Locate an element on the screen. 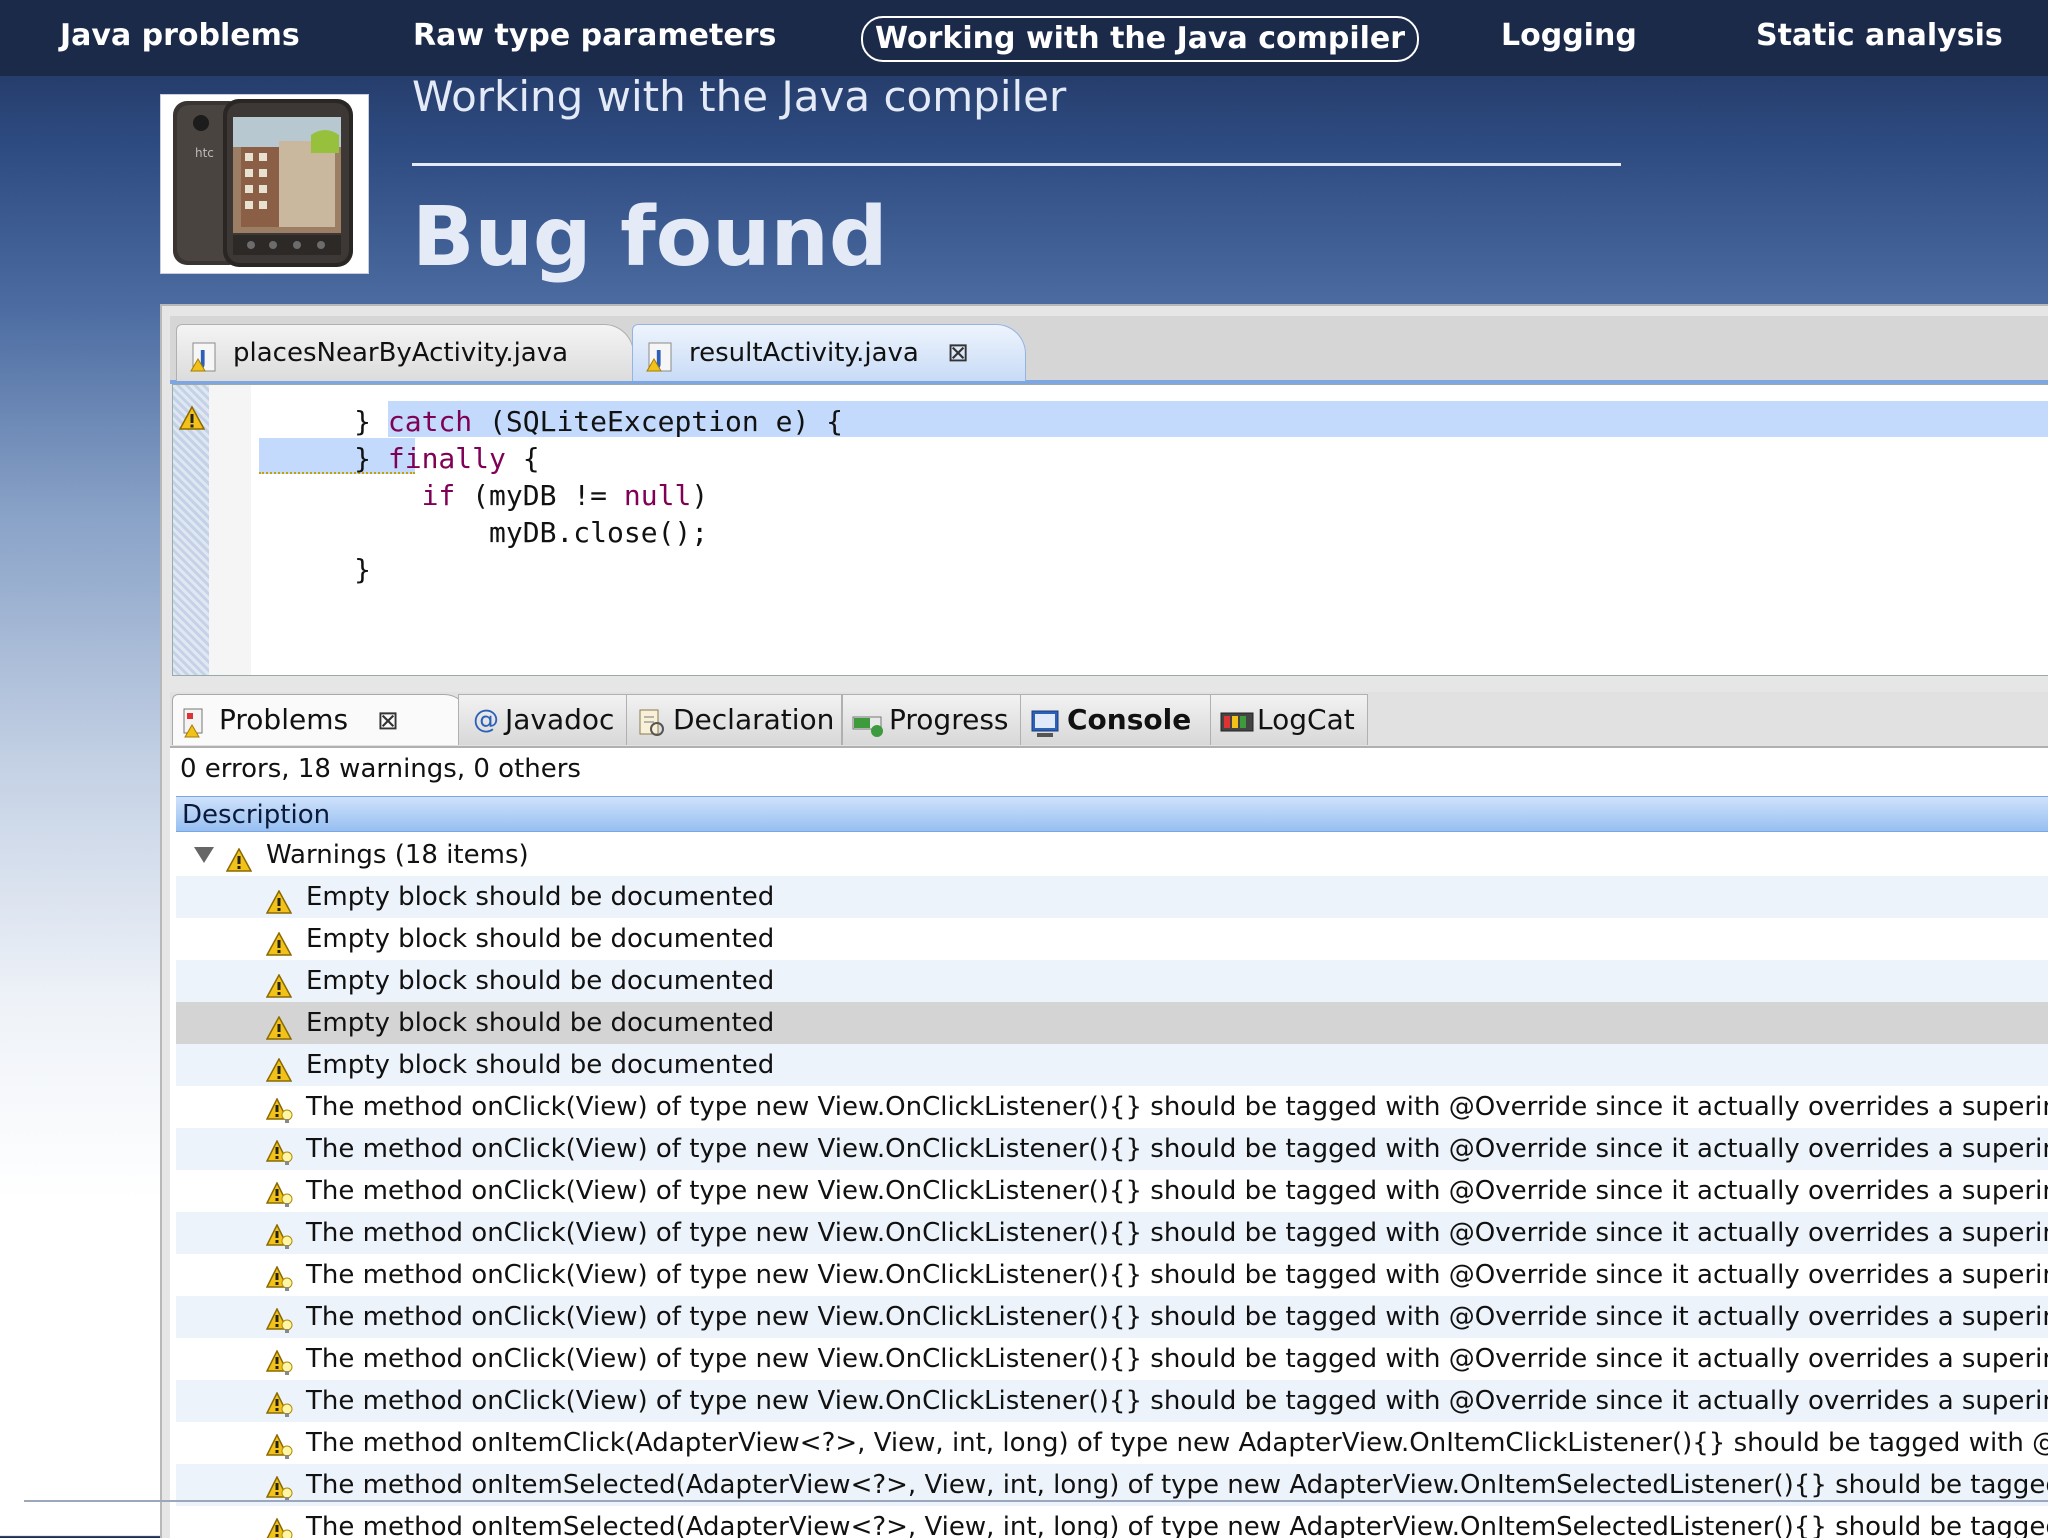  tab-result-activity: J resultActivity.java ⊠ is located at coordinates (829, 352).